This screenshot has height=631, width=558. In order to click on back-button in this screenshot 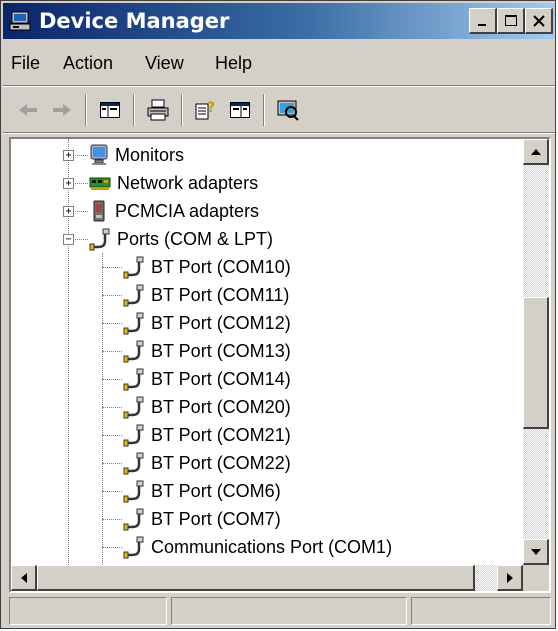, I will do `click(28, 110)`.